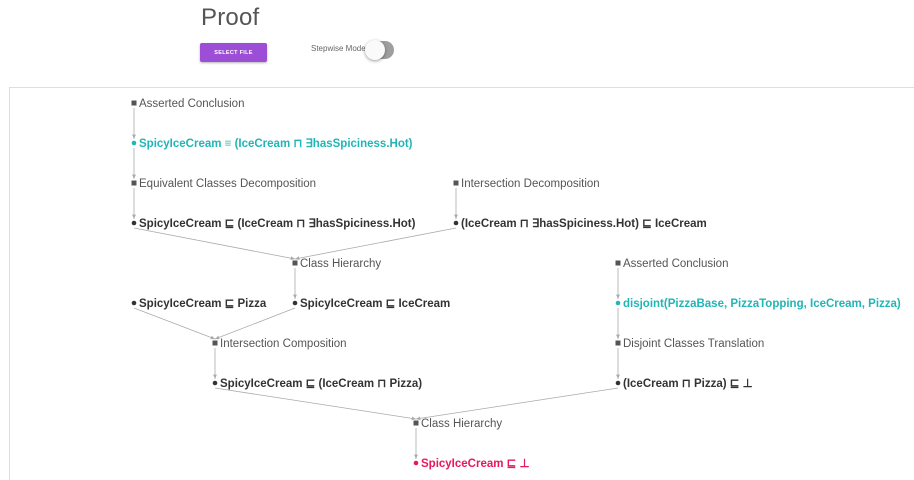 This screenshot has width=914, height=480. Describe the element at coordinates (475, 464) in the screenshot. I see `axiom-label: SpicyIceCream ⊑ ⊥` at that location.